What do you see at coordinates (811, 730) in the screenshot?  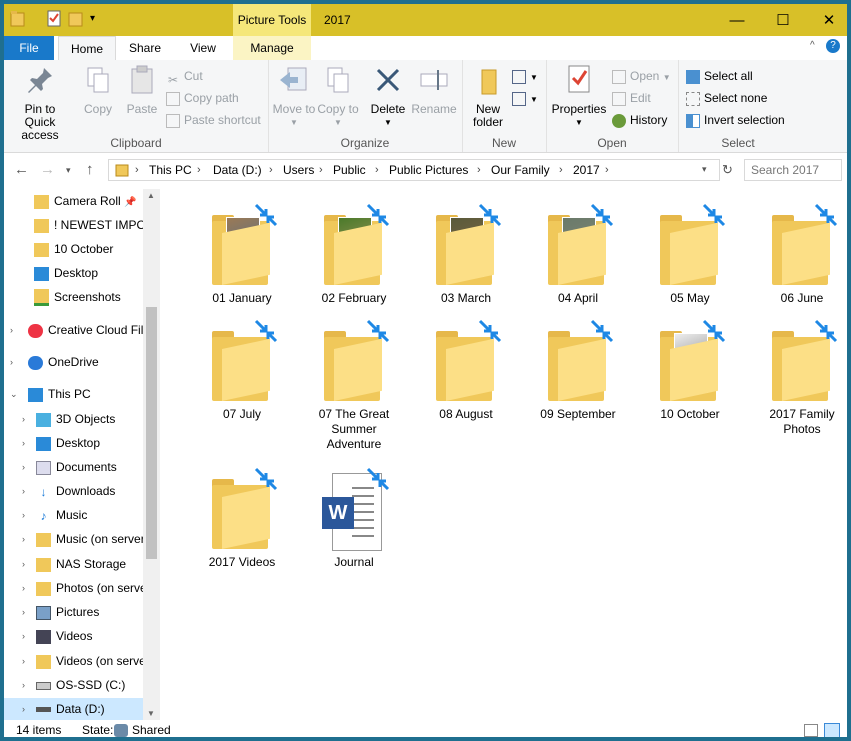 I see `details-view-icon` at bounding box center [811, 730].